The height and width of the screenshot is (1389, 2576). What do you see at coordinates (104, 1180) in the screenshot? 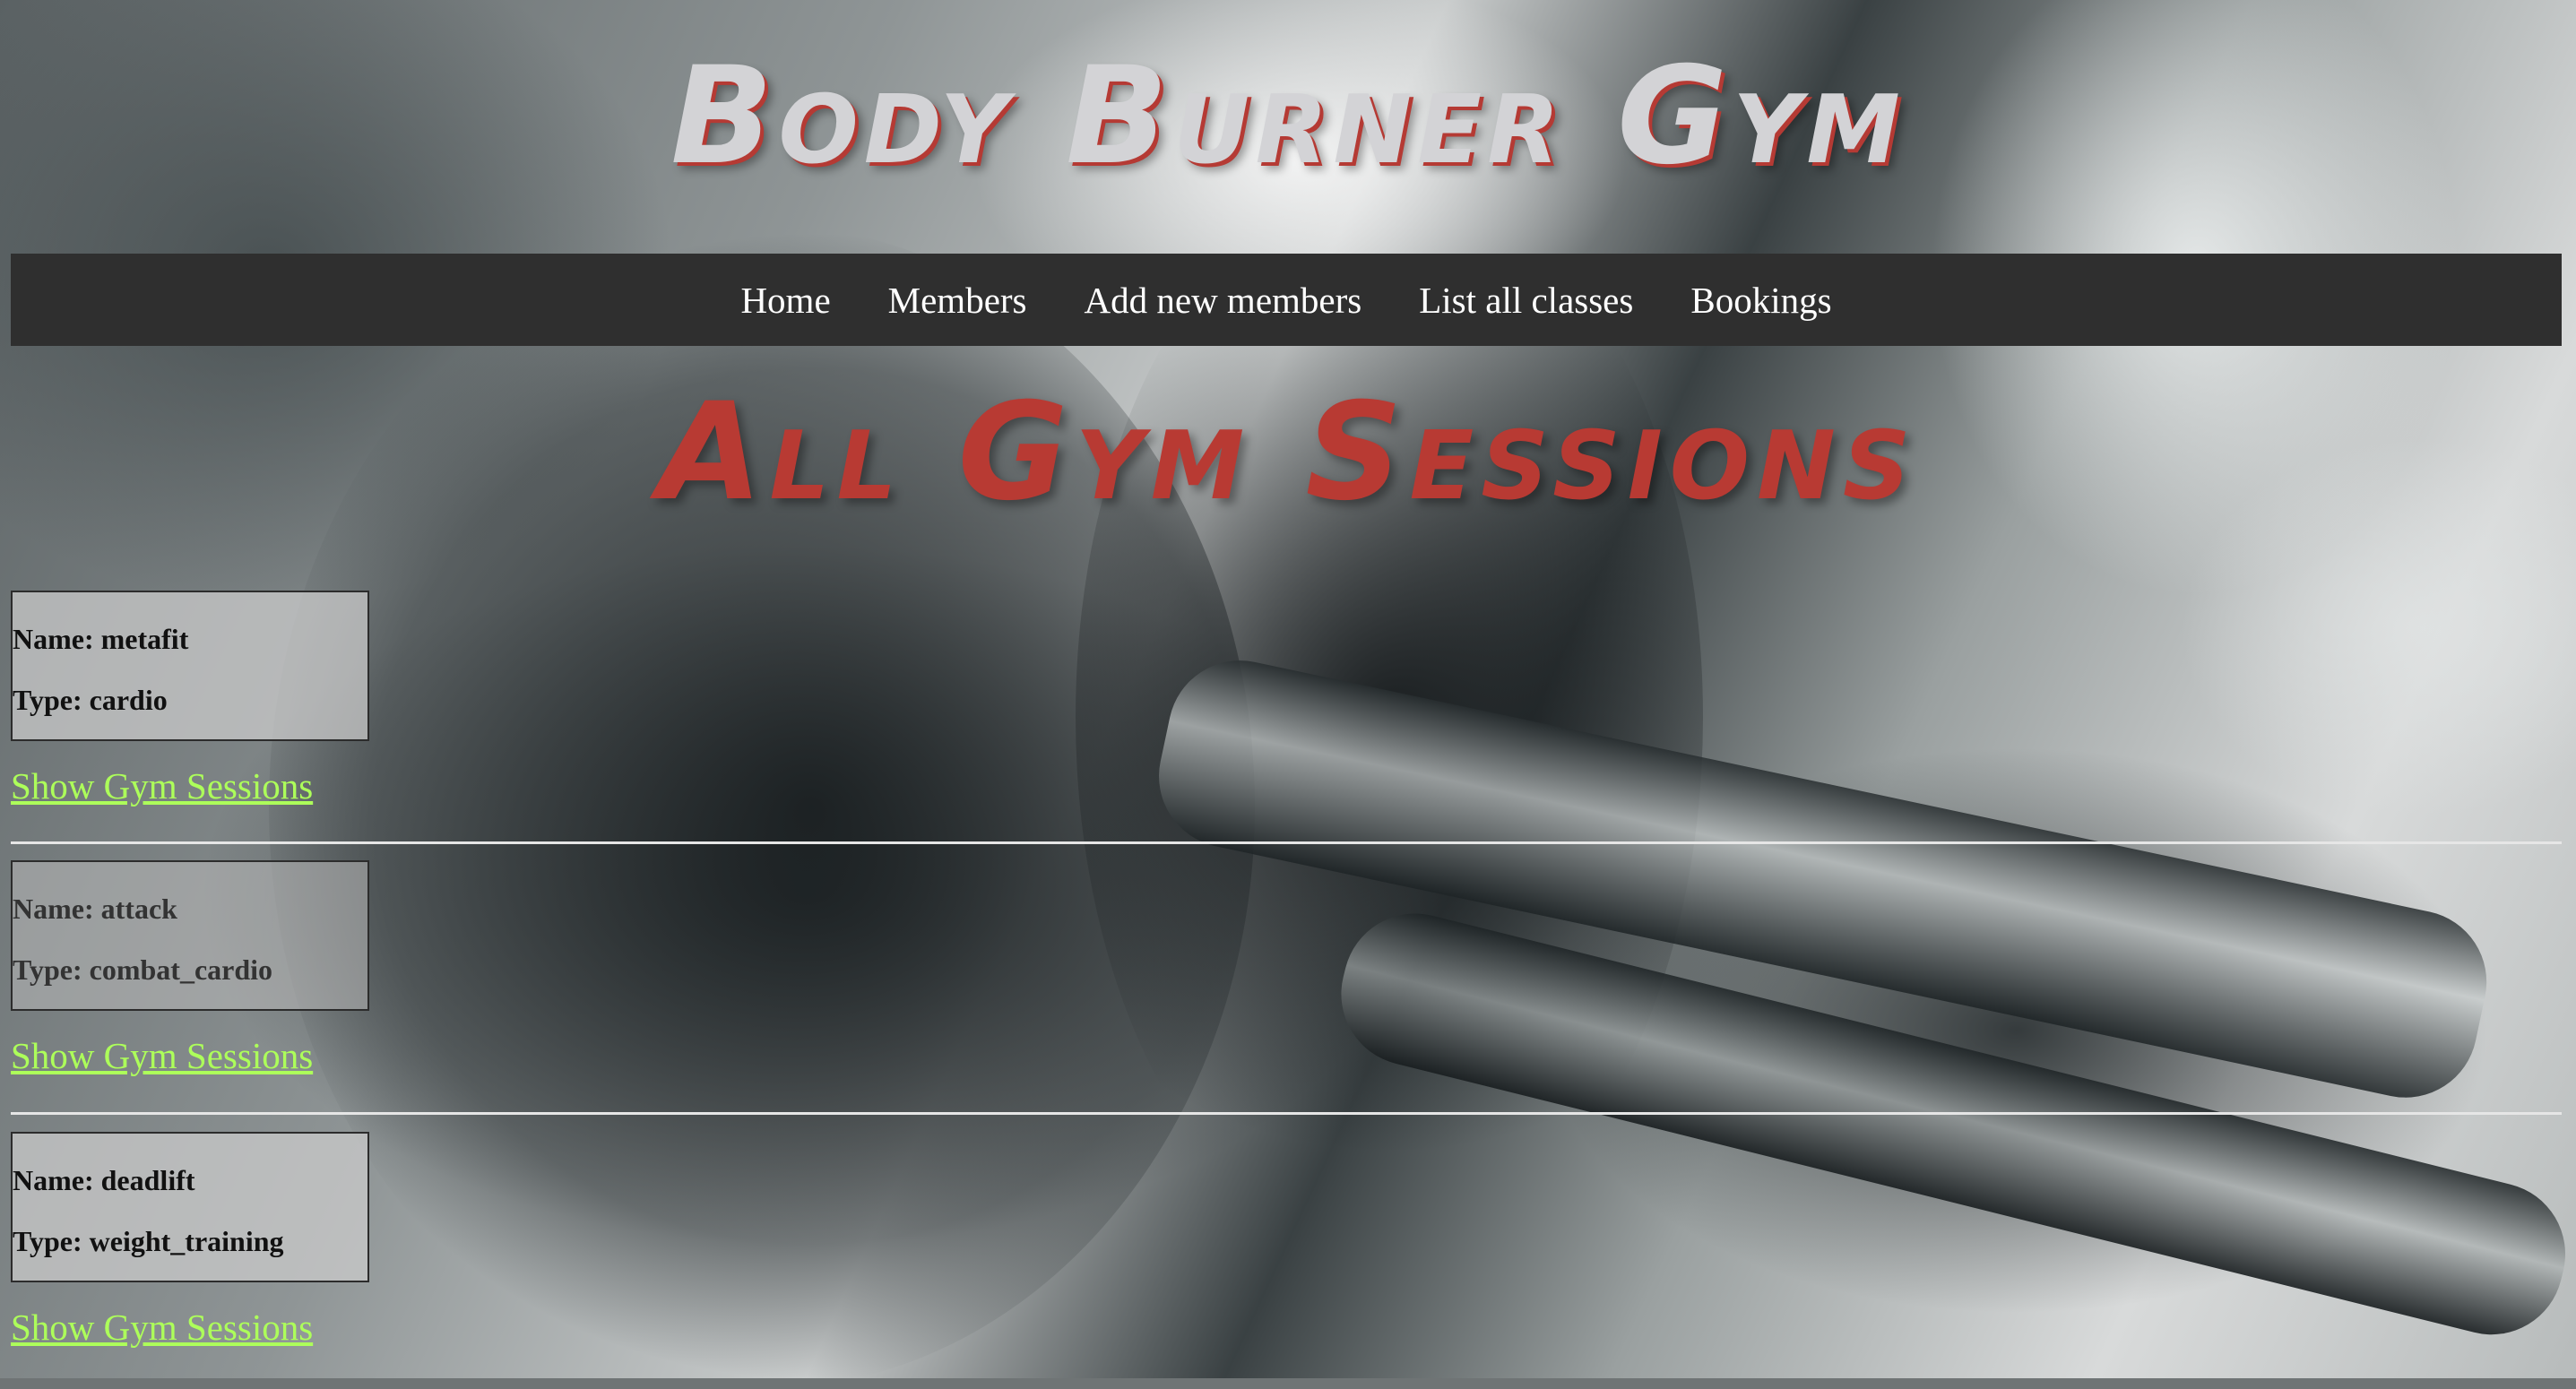
I see `session-name: Name: deadlift` at bounding box center [104, 1180].